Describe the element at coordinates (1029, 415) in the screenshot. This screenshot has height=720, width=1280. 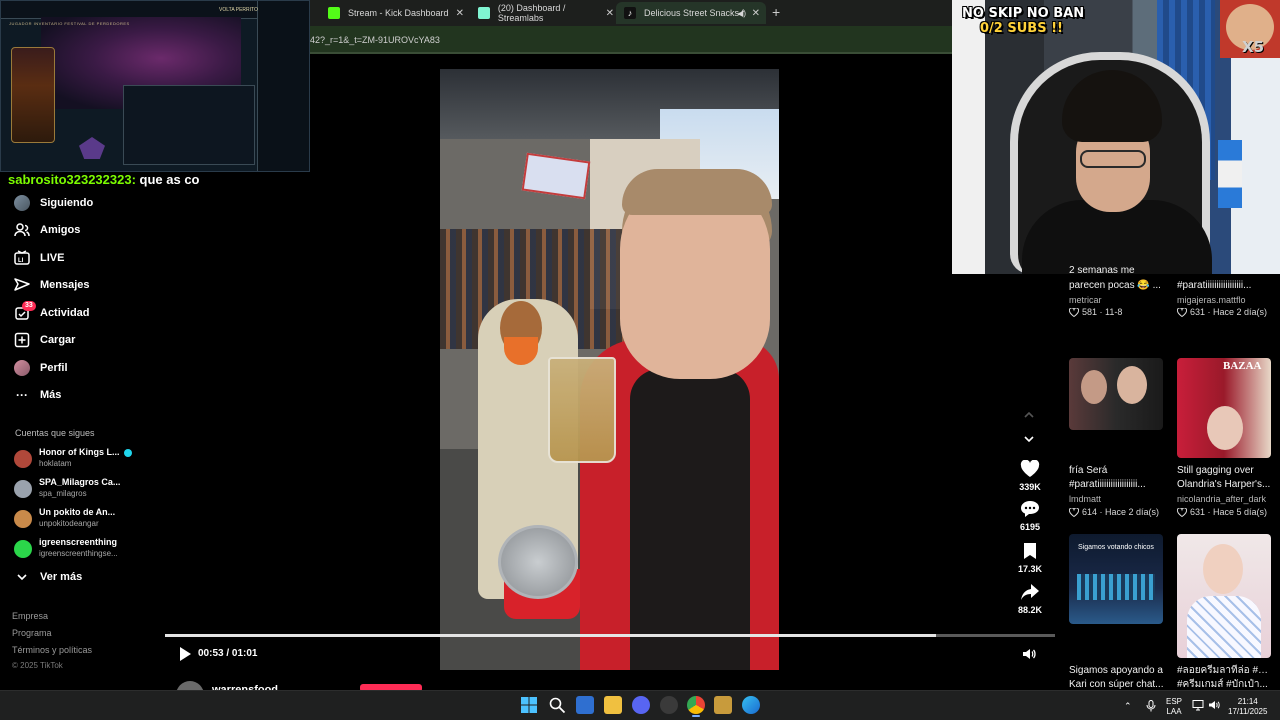
I see `previous-video-button` at that location.